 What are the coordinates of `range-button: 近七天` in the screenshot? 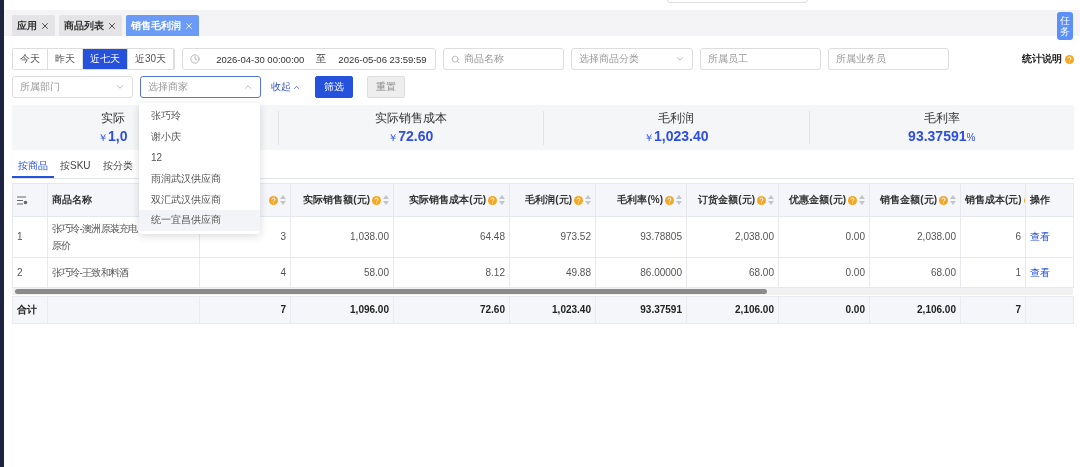 It's located at (105, 59).